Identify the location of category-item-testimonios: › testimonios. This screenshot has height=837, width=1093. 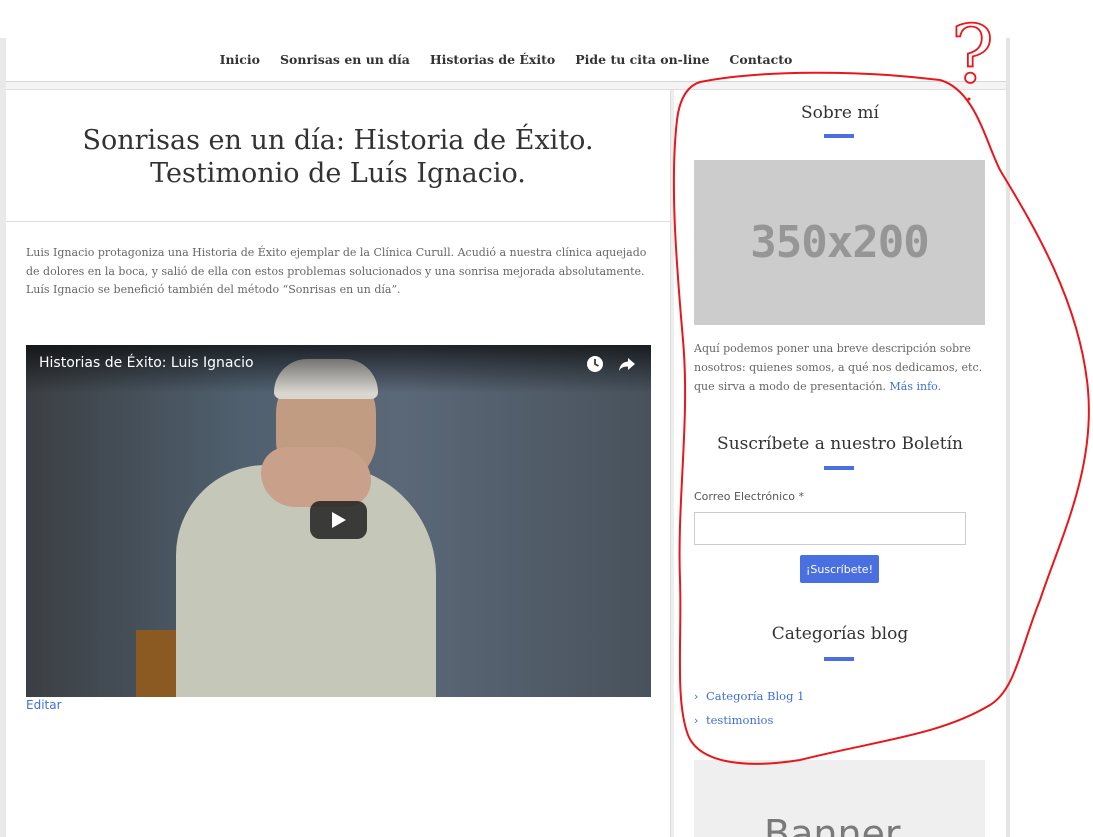
(749, 720).